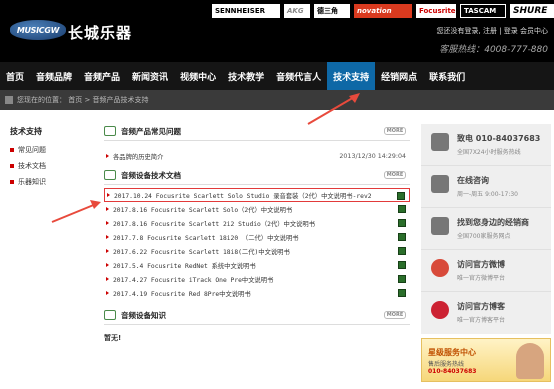 This screenshot has height=389, width=554. I want to click on breadcrumb: 您现在的位置： 首页 > 音频产品技术支持, so click(277, 100).